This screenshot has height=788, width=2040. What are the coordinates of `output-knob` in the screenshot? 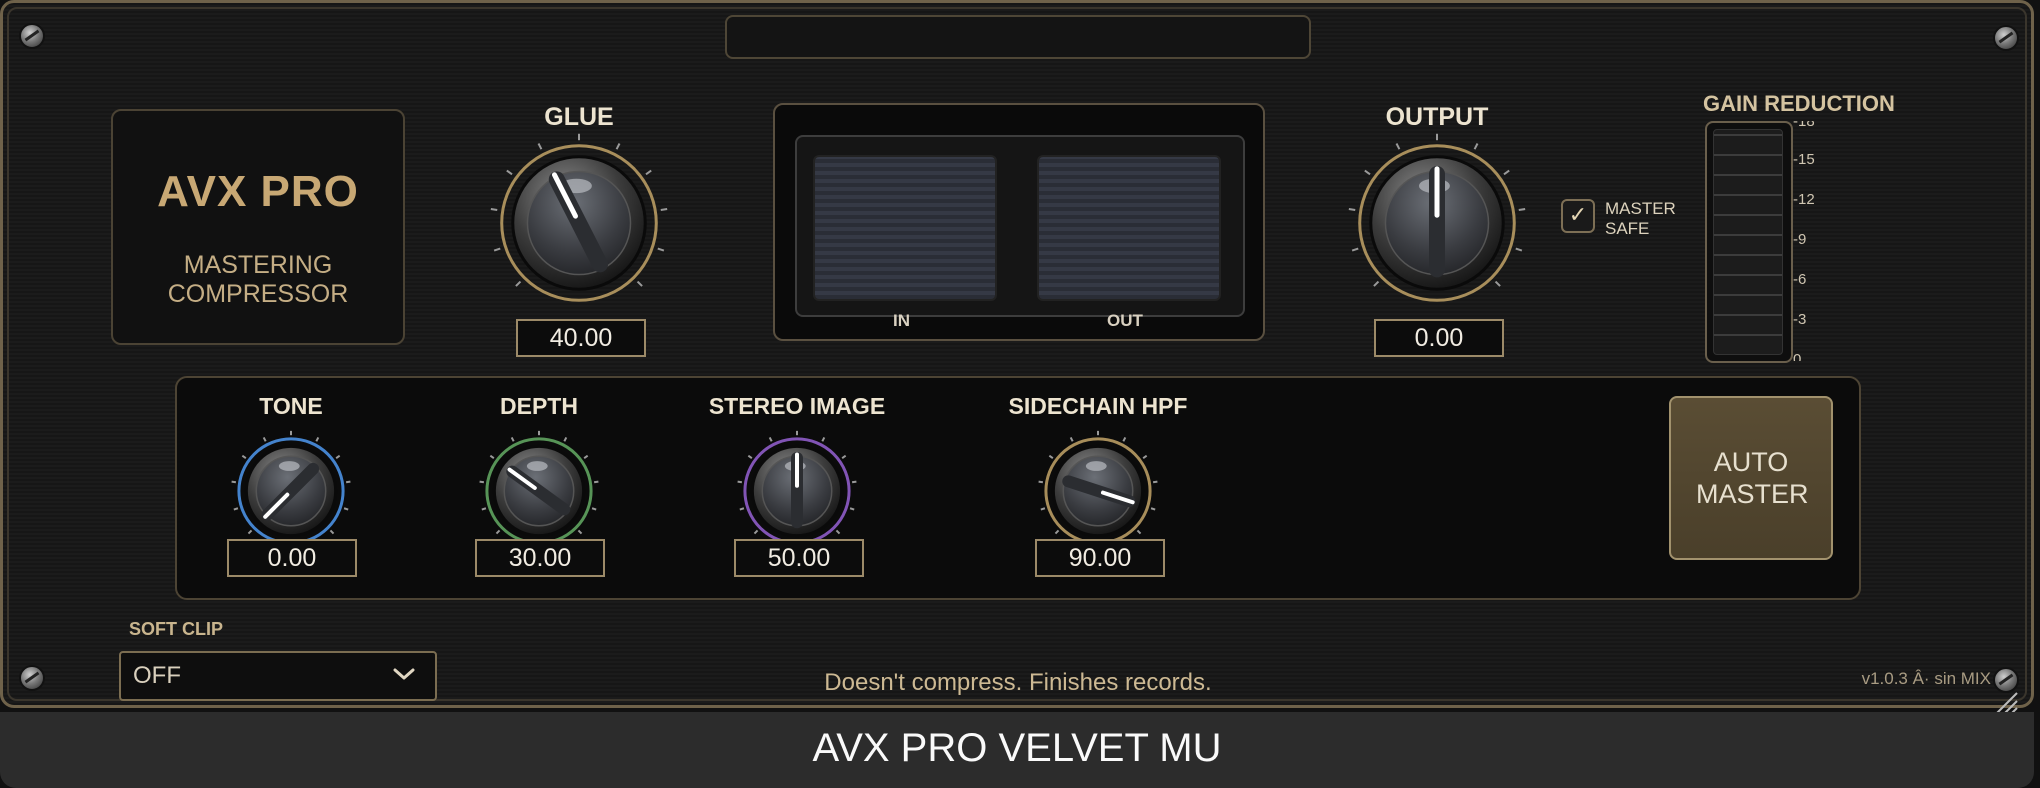 It's located at (1437, 223).